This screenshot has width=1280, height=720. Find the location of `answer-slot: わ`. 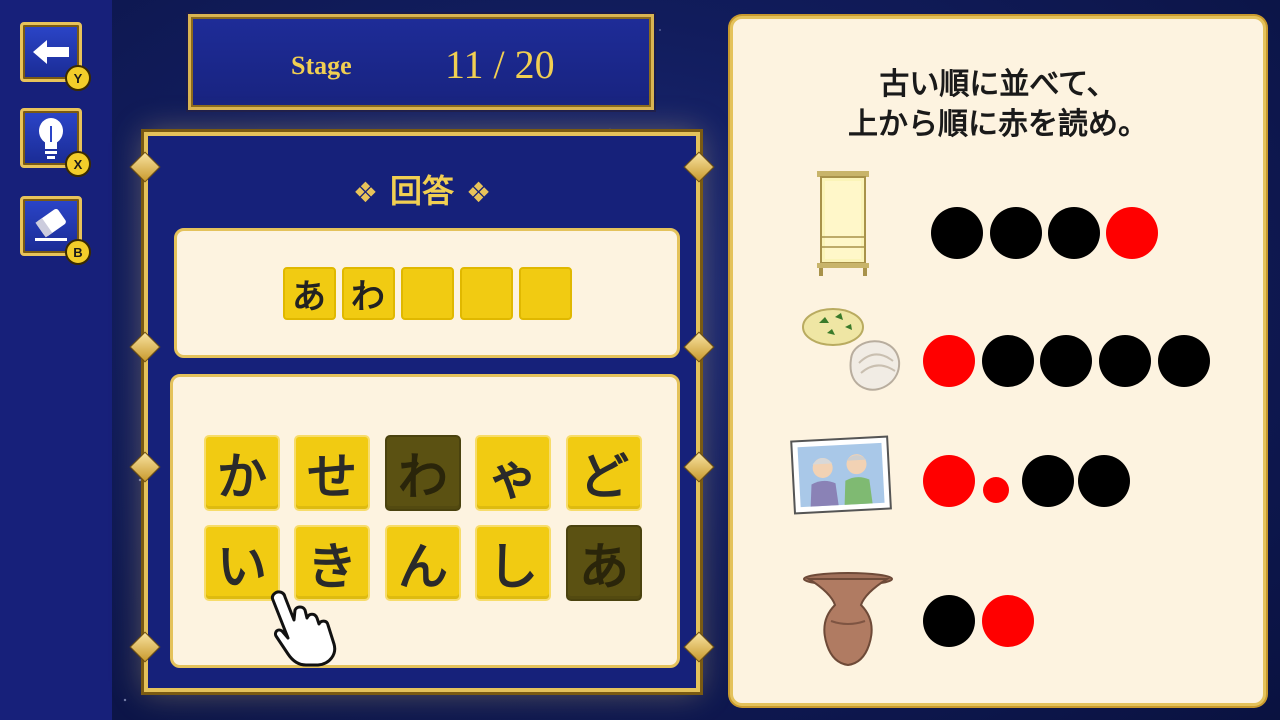

answer-slot: わ is located at coordinates (368, 293).